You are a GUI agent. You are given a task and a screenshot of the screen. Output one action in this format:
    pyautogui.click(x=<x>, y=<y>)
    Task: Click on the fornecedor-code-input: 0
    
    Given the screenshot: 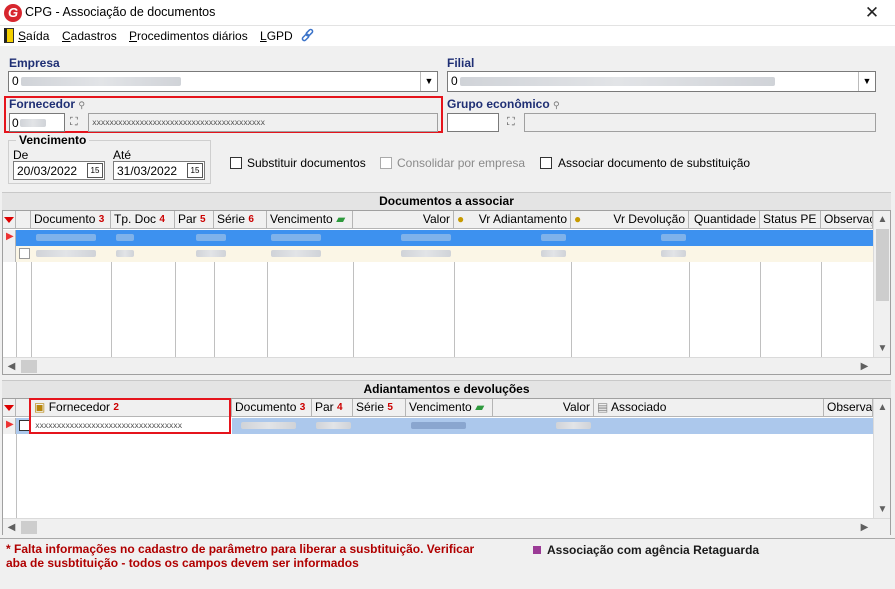 What is the action you would take?
    pyautogui.click(x=37, y=122)
    